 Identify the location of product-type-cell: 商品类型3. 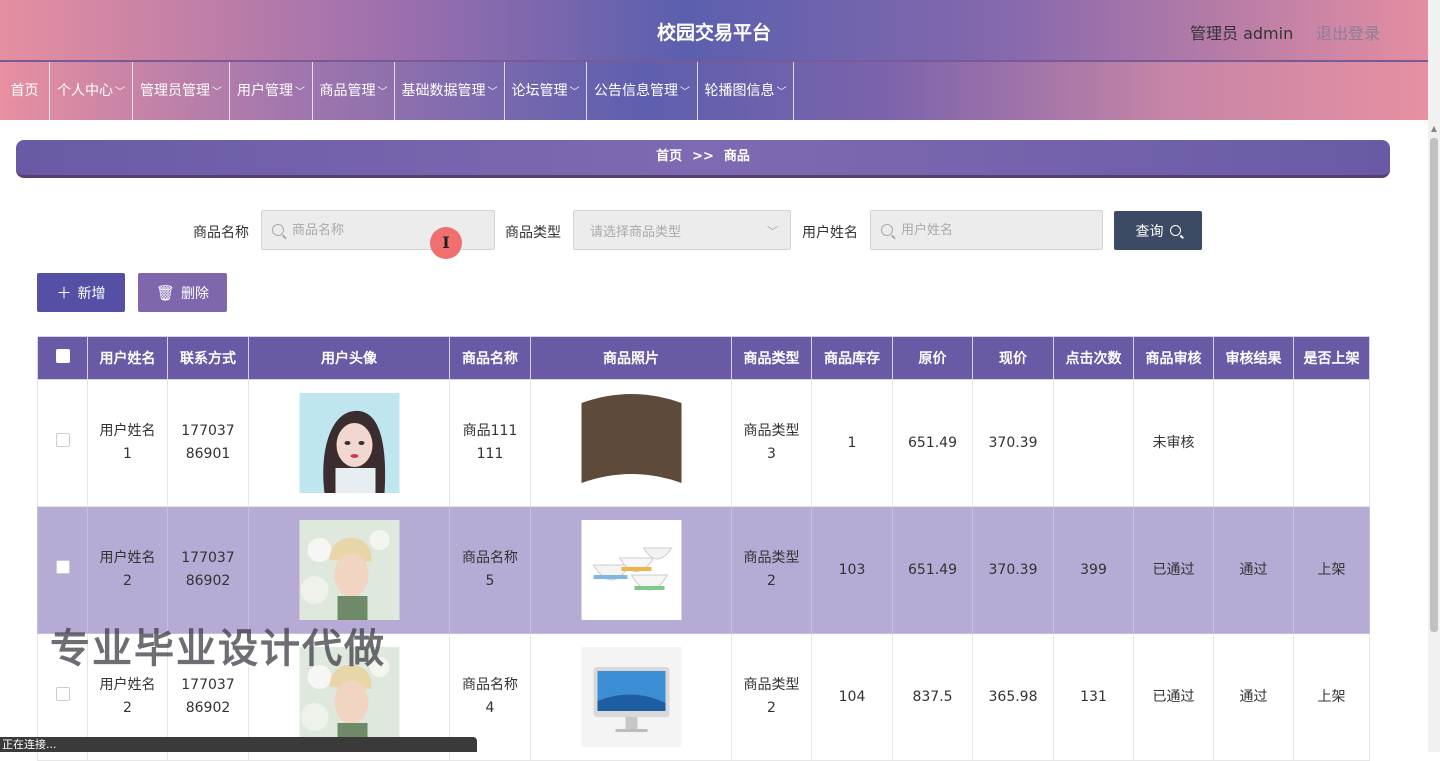
(771, 443).